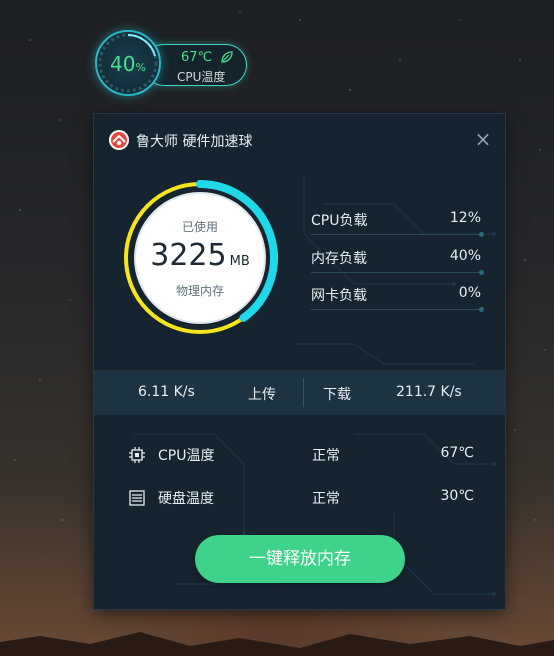  I want to click on download-label: 下载, so click(337, 395).